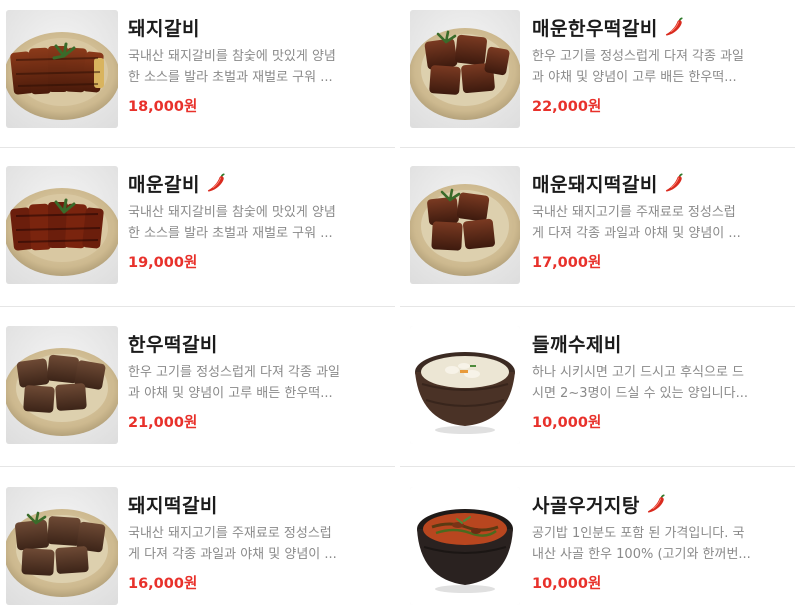 The height and width of the screenshot is (615, 795). What do you see at coordinates (164, 184) in the screenshot?
I see `menu-item-name: 매운갈비` at bounding box center [164, 184].